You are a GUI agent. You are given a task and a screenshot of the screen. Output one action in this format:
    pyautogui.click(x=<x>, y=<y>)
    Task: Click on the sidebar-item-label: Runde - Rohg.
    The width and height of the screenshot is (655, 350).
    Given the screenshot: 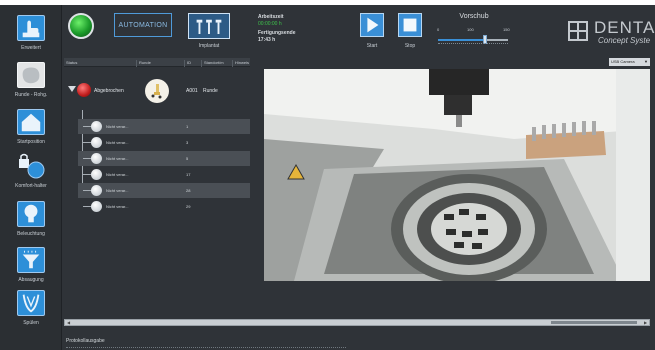 What is the action you would take?
    pyautogui.click(x=31, y=95)
    